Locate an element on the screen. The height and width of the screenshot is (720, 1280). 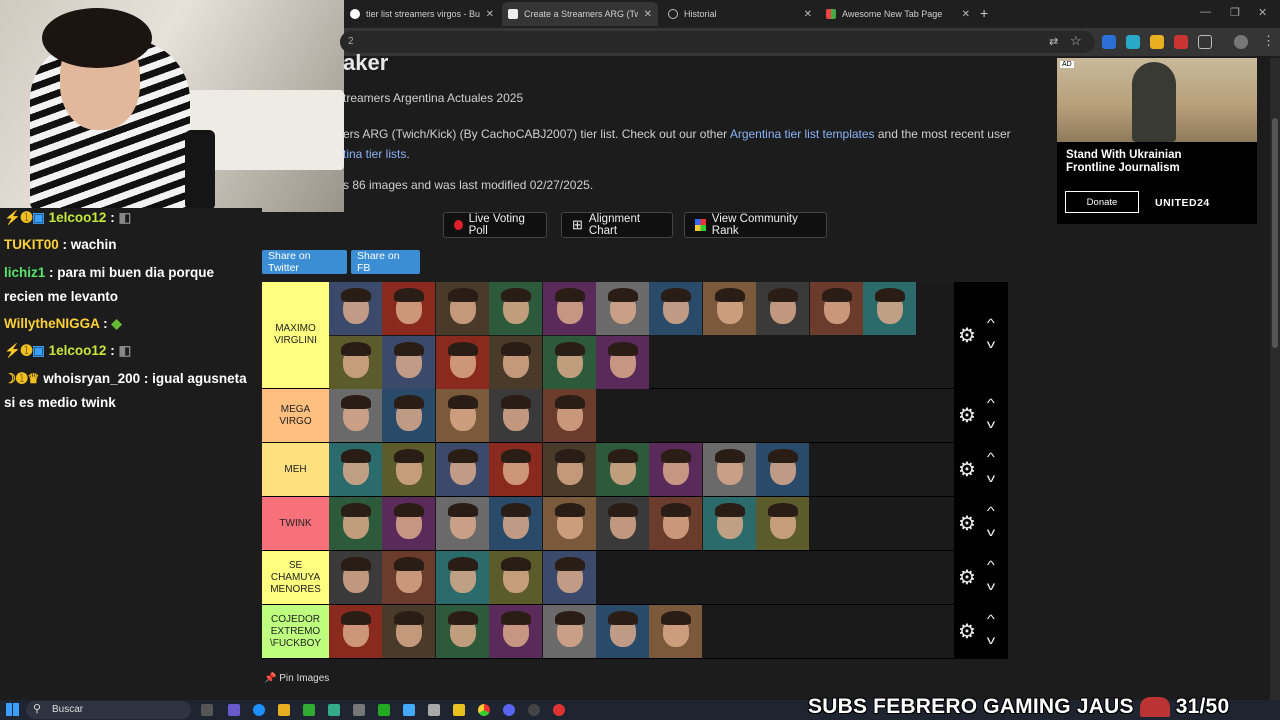
taskbar-search: Buscar is located at coordinates (108, 710).